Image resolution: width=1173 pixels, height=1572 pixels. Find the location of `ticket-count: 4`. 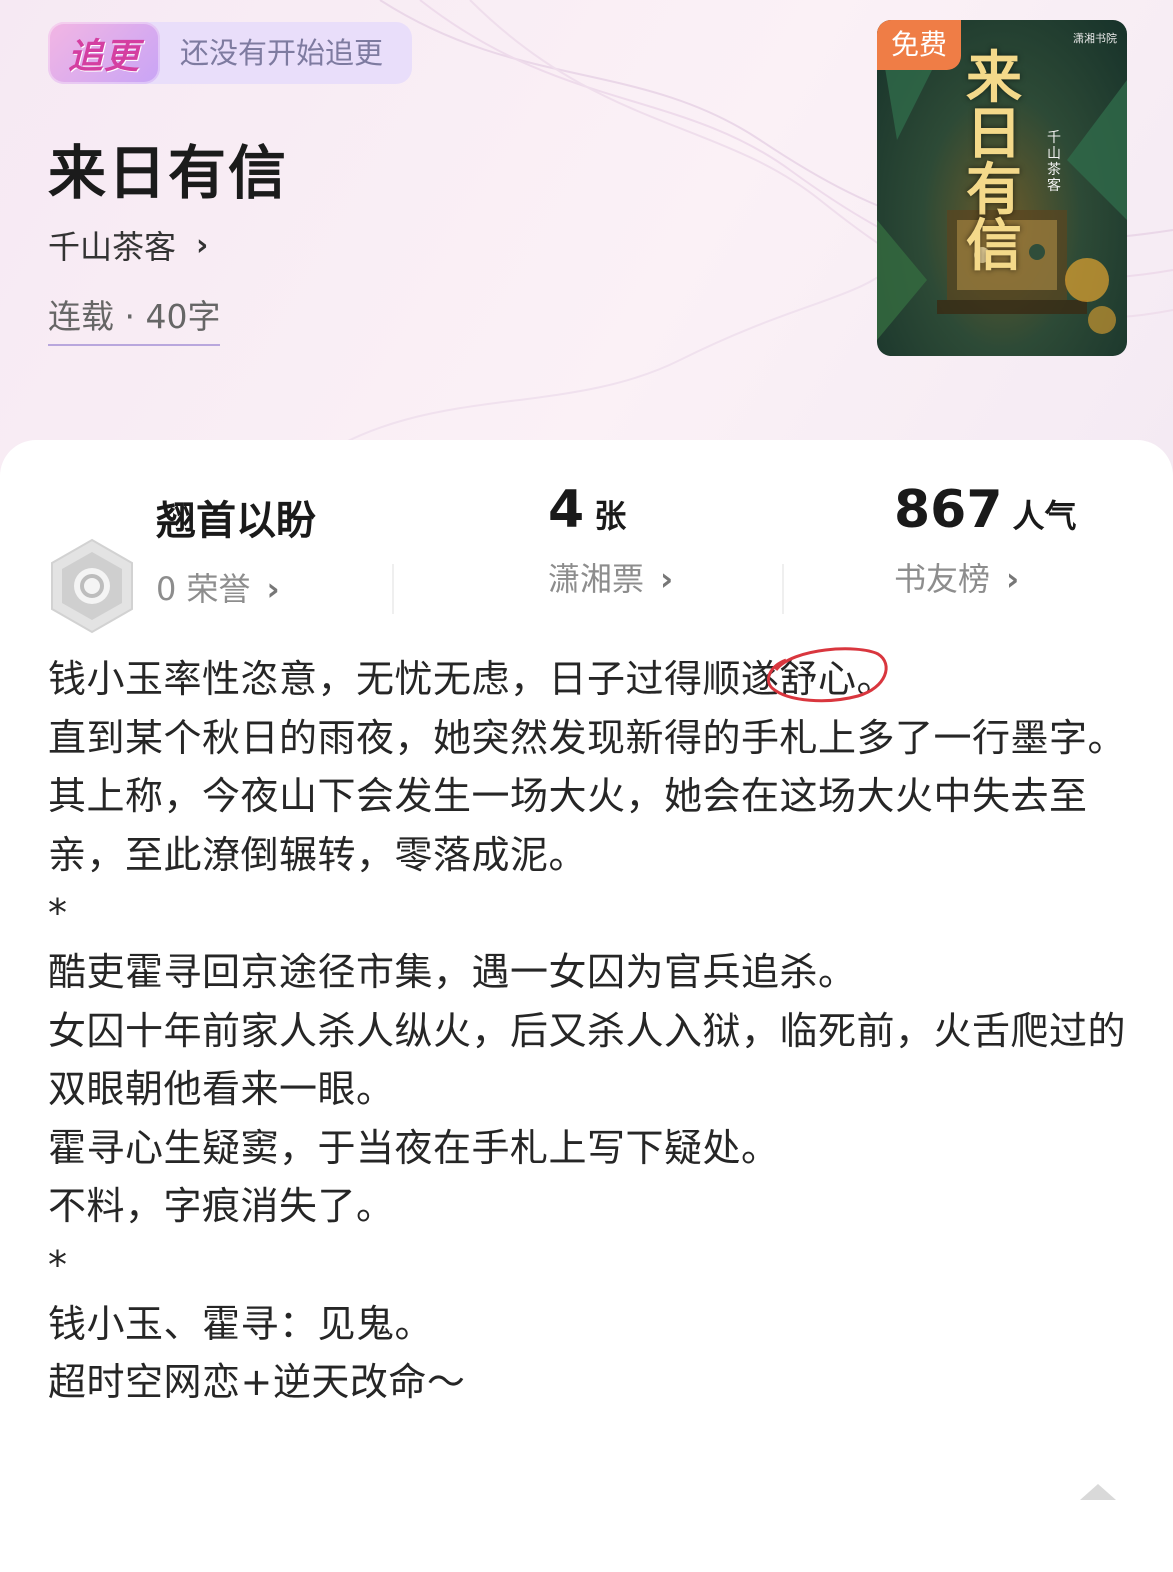

ticket-count: 4 is located at coordinates (566, 510).